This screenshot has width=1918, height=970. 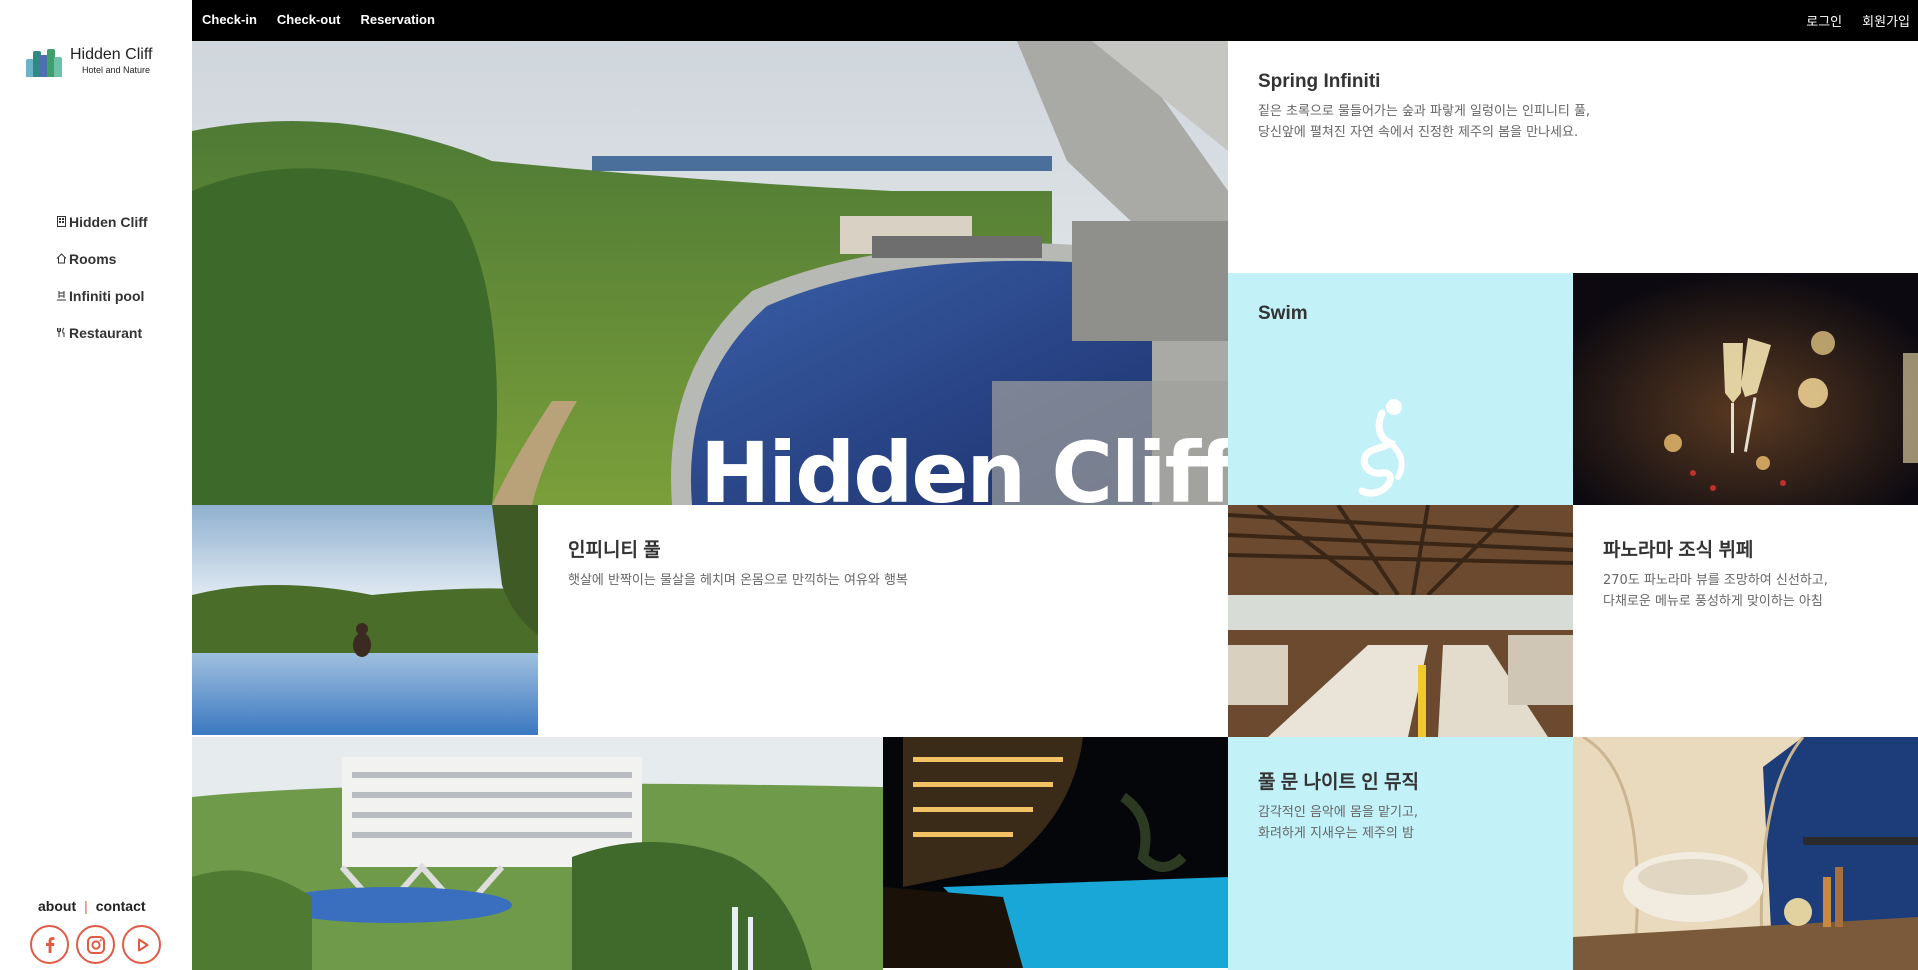 I want to click on check-out-link: Check-out, so click(x=309, y=19).